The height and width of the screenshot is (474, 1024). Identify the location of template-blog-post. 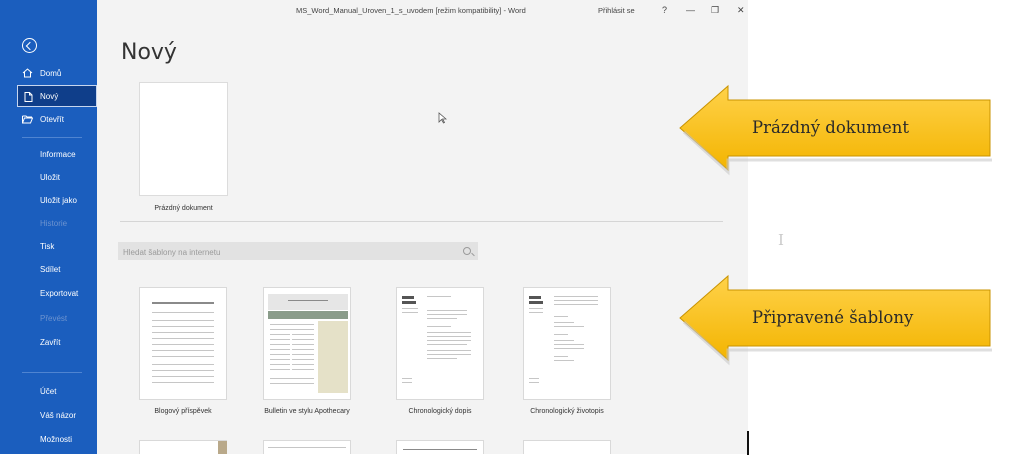
(183, 343).